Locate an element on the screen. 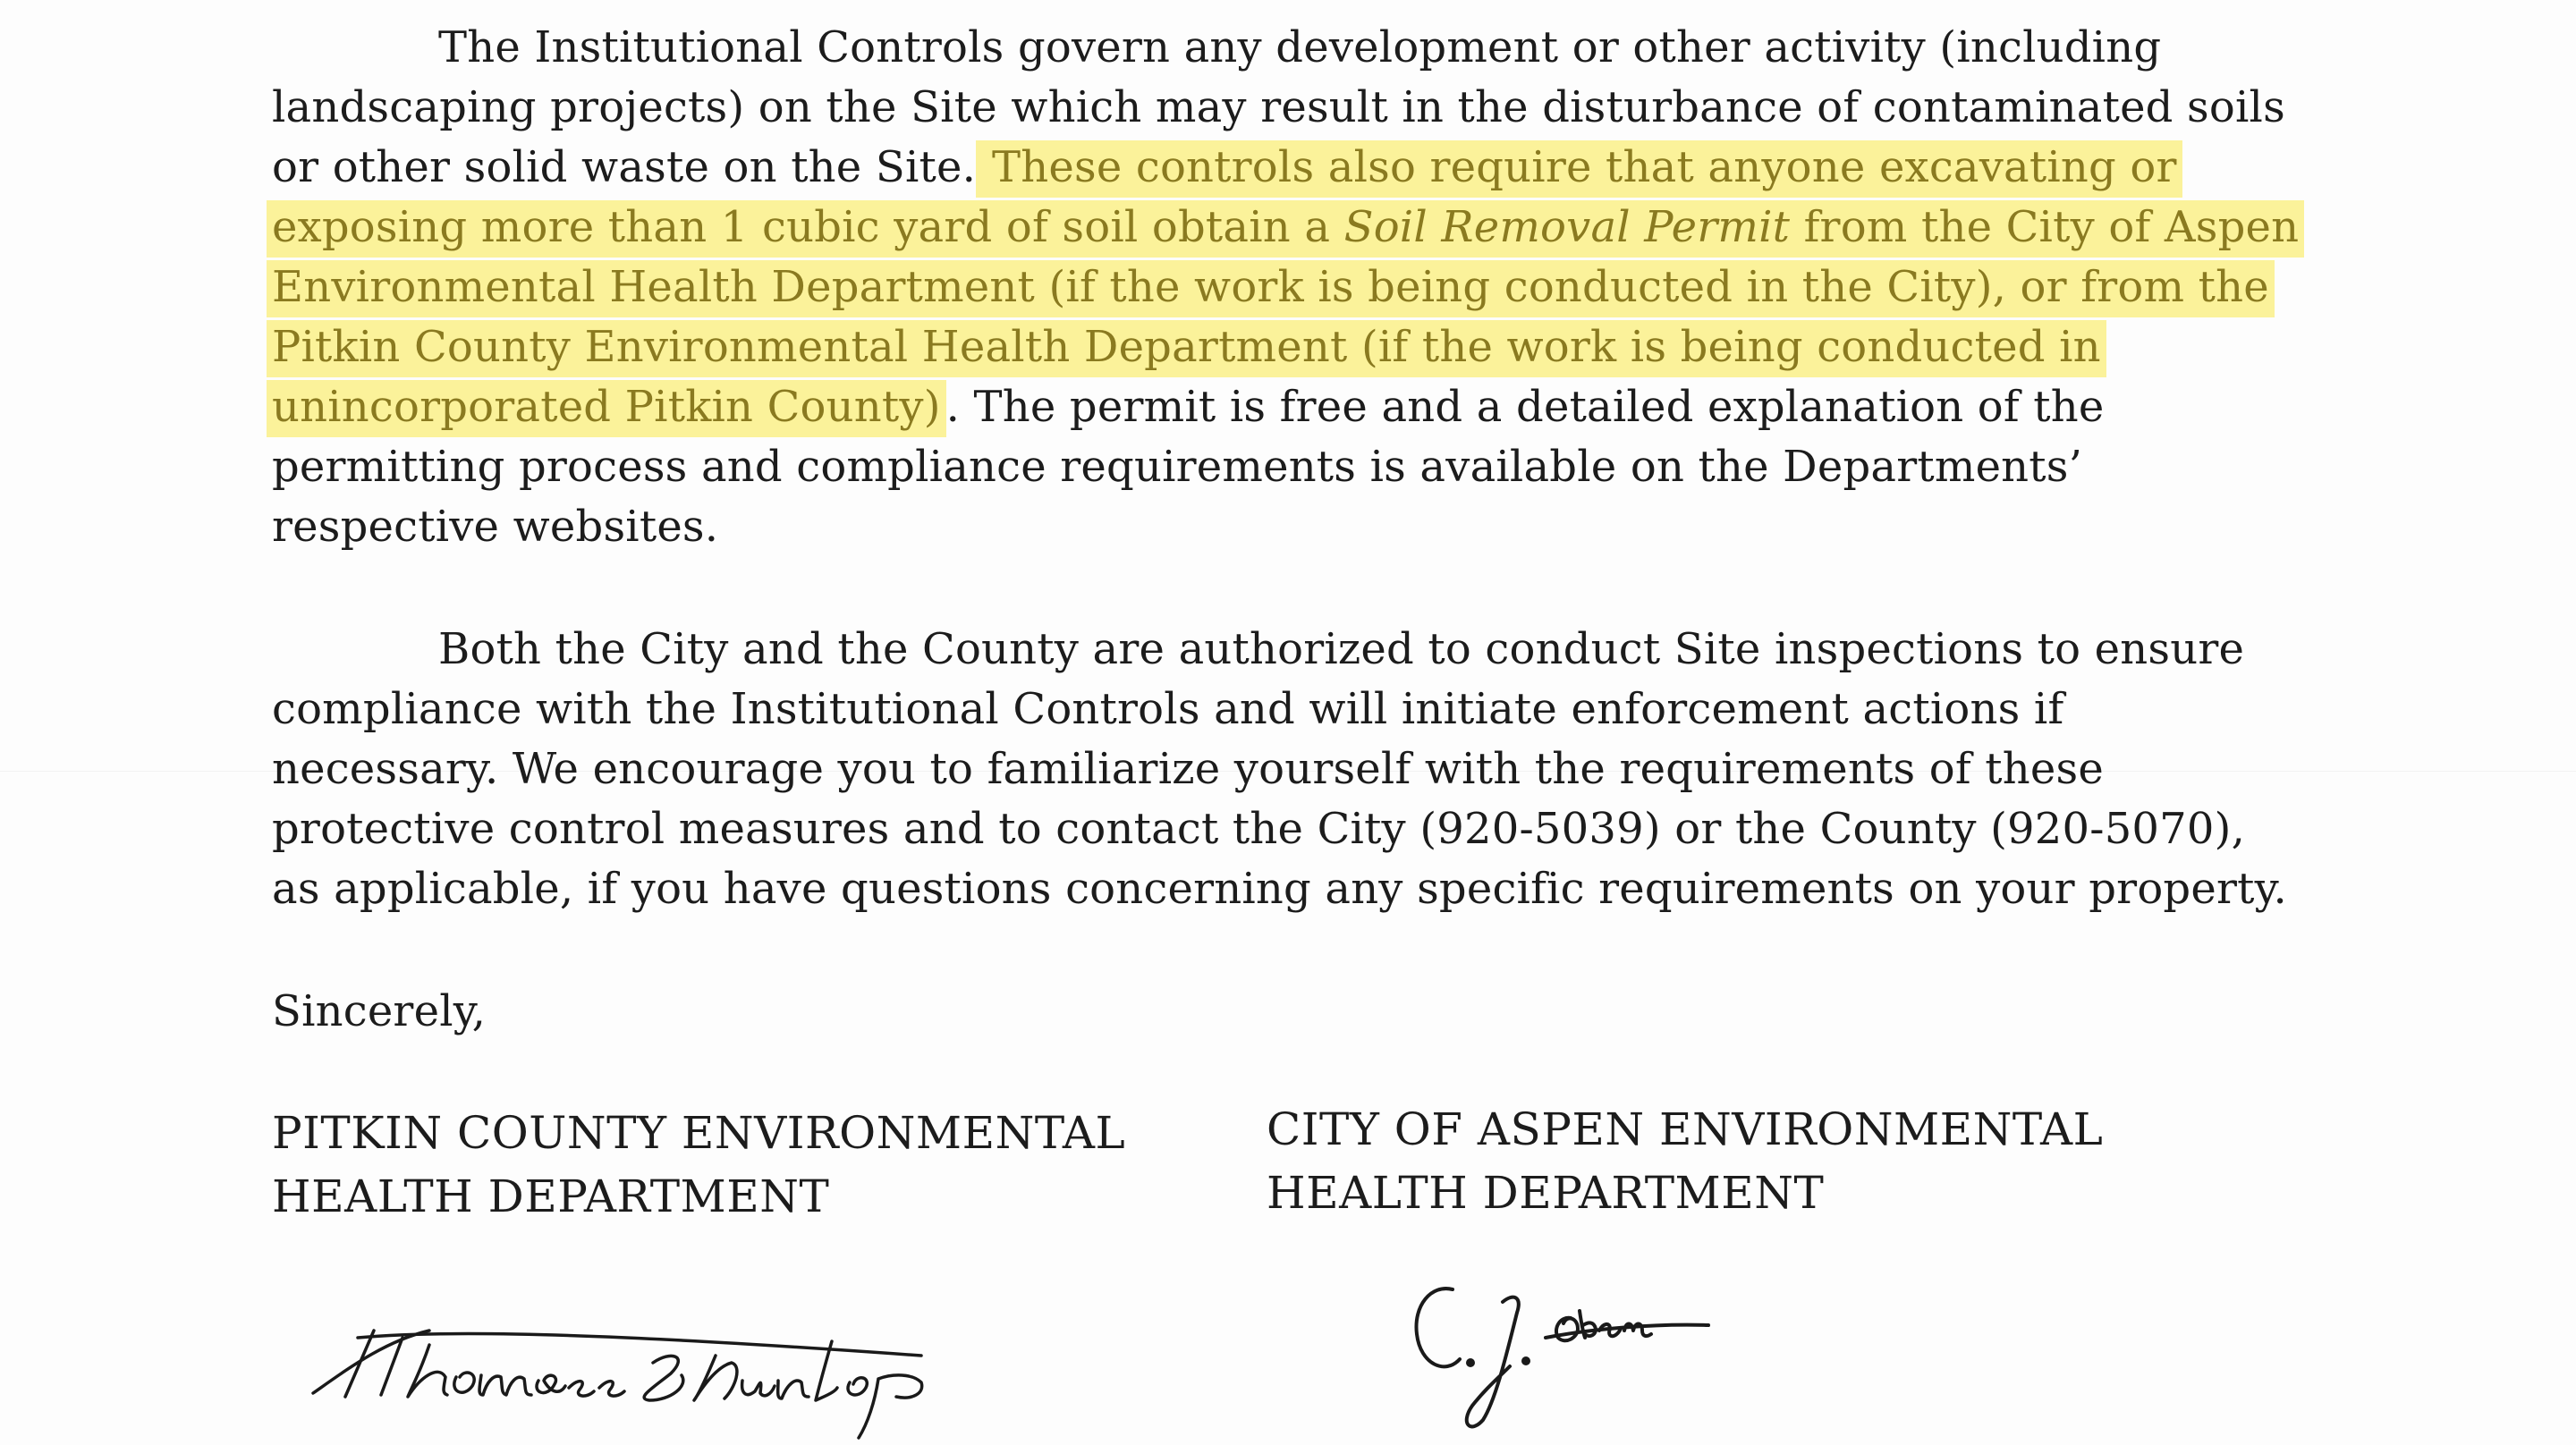  signatory-name-line: CITY OF ASPEN ENVIRONMENTAL is located at coordinates (1685, 1129).